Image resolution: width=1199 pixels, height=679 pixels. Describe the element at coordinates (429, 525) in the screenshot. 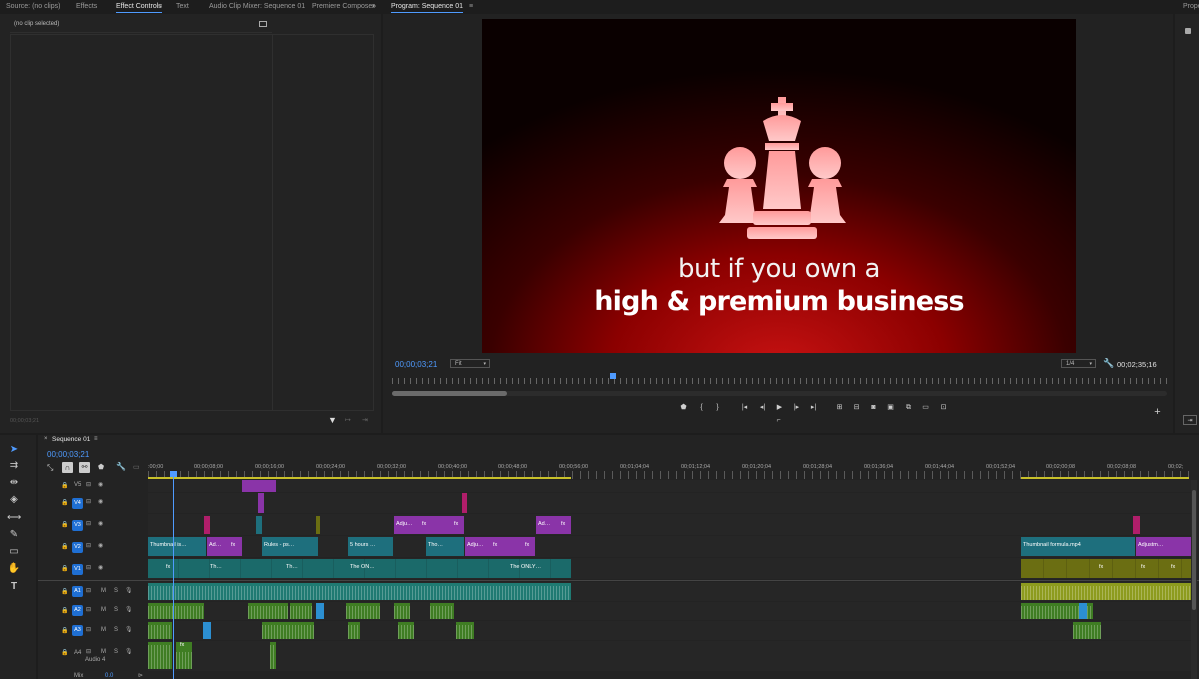

I see `clip-v3-adjustment: Adju… fx fx` at that location.